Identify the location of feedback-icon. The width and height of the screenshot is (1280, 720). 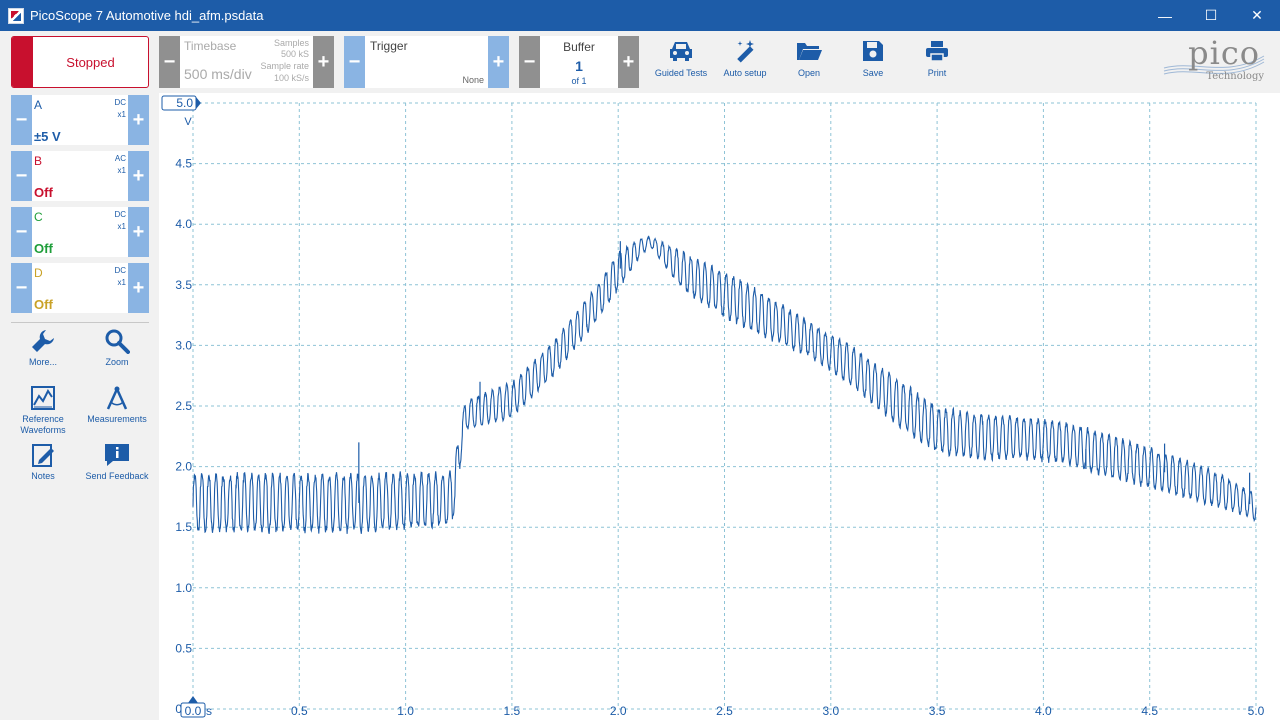
(117, 455).